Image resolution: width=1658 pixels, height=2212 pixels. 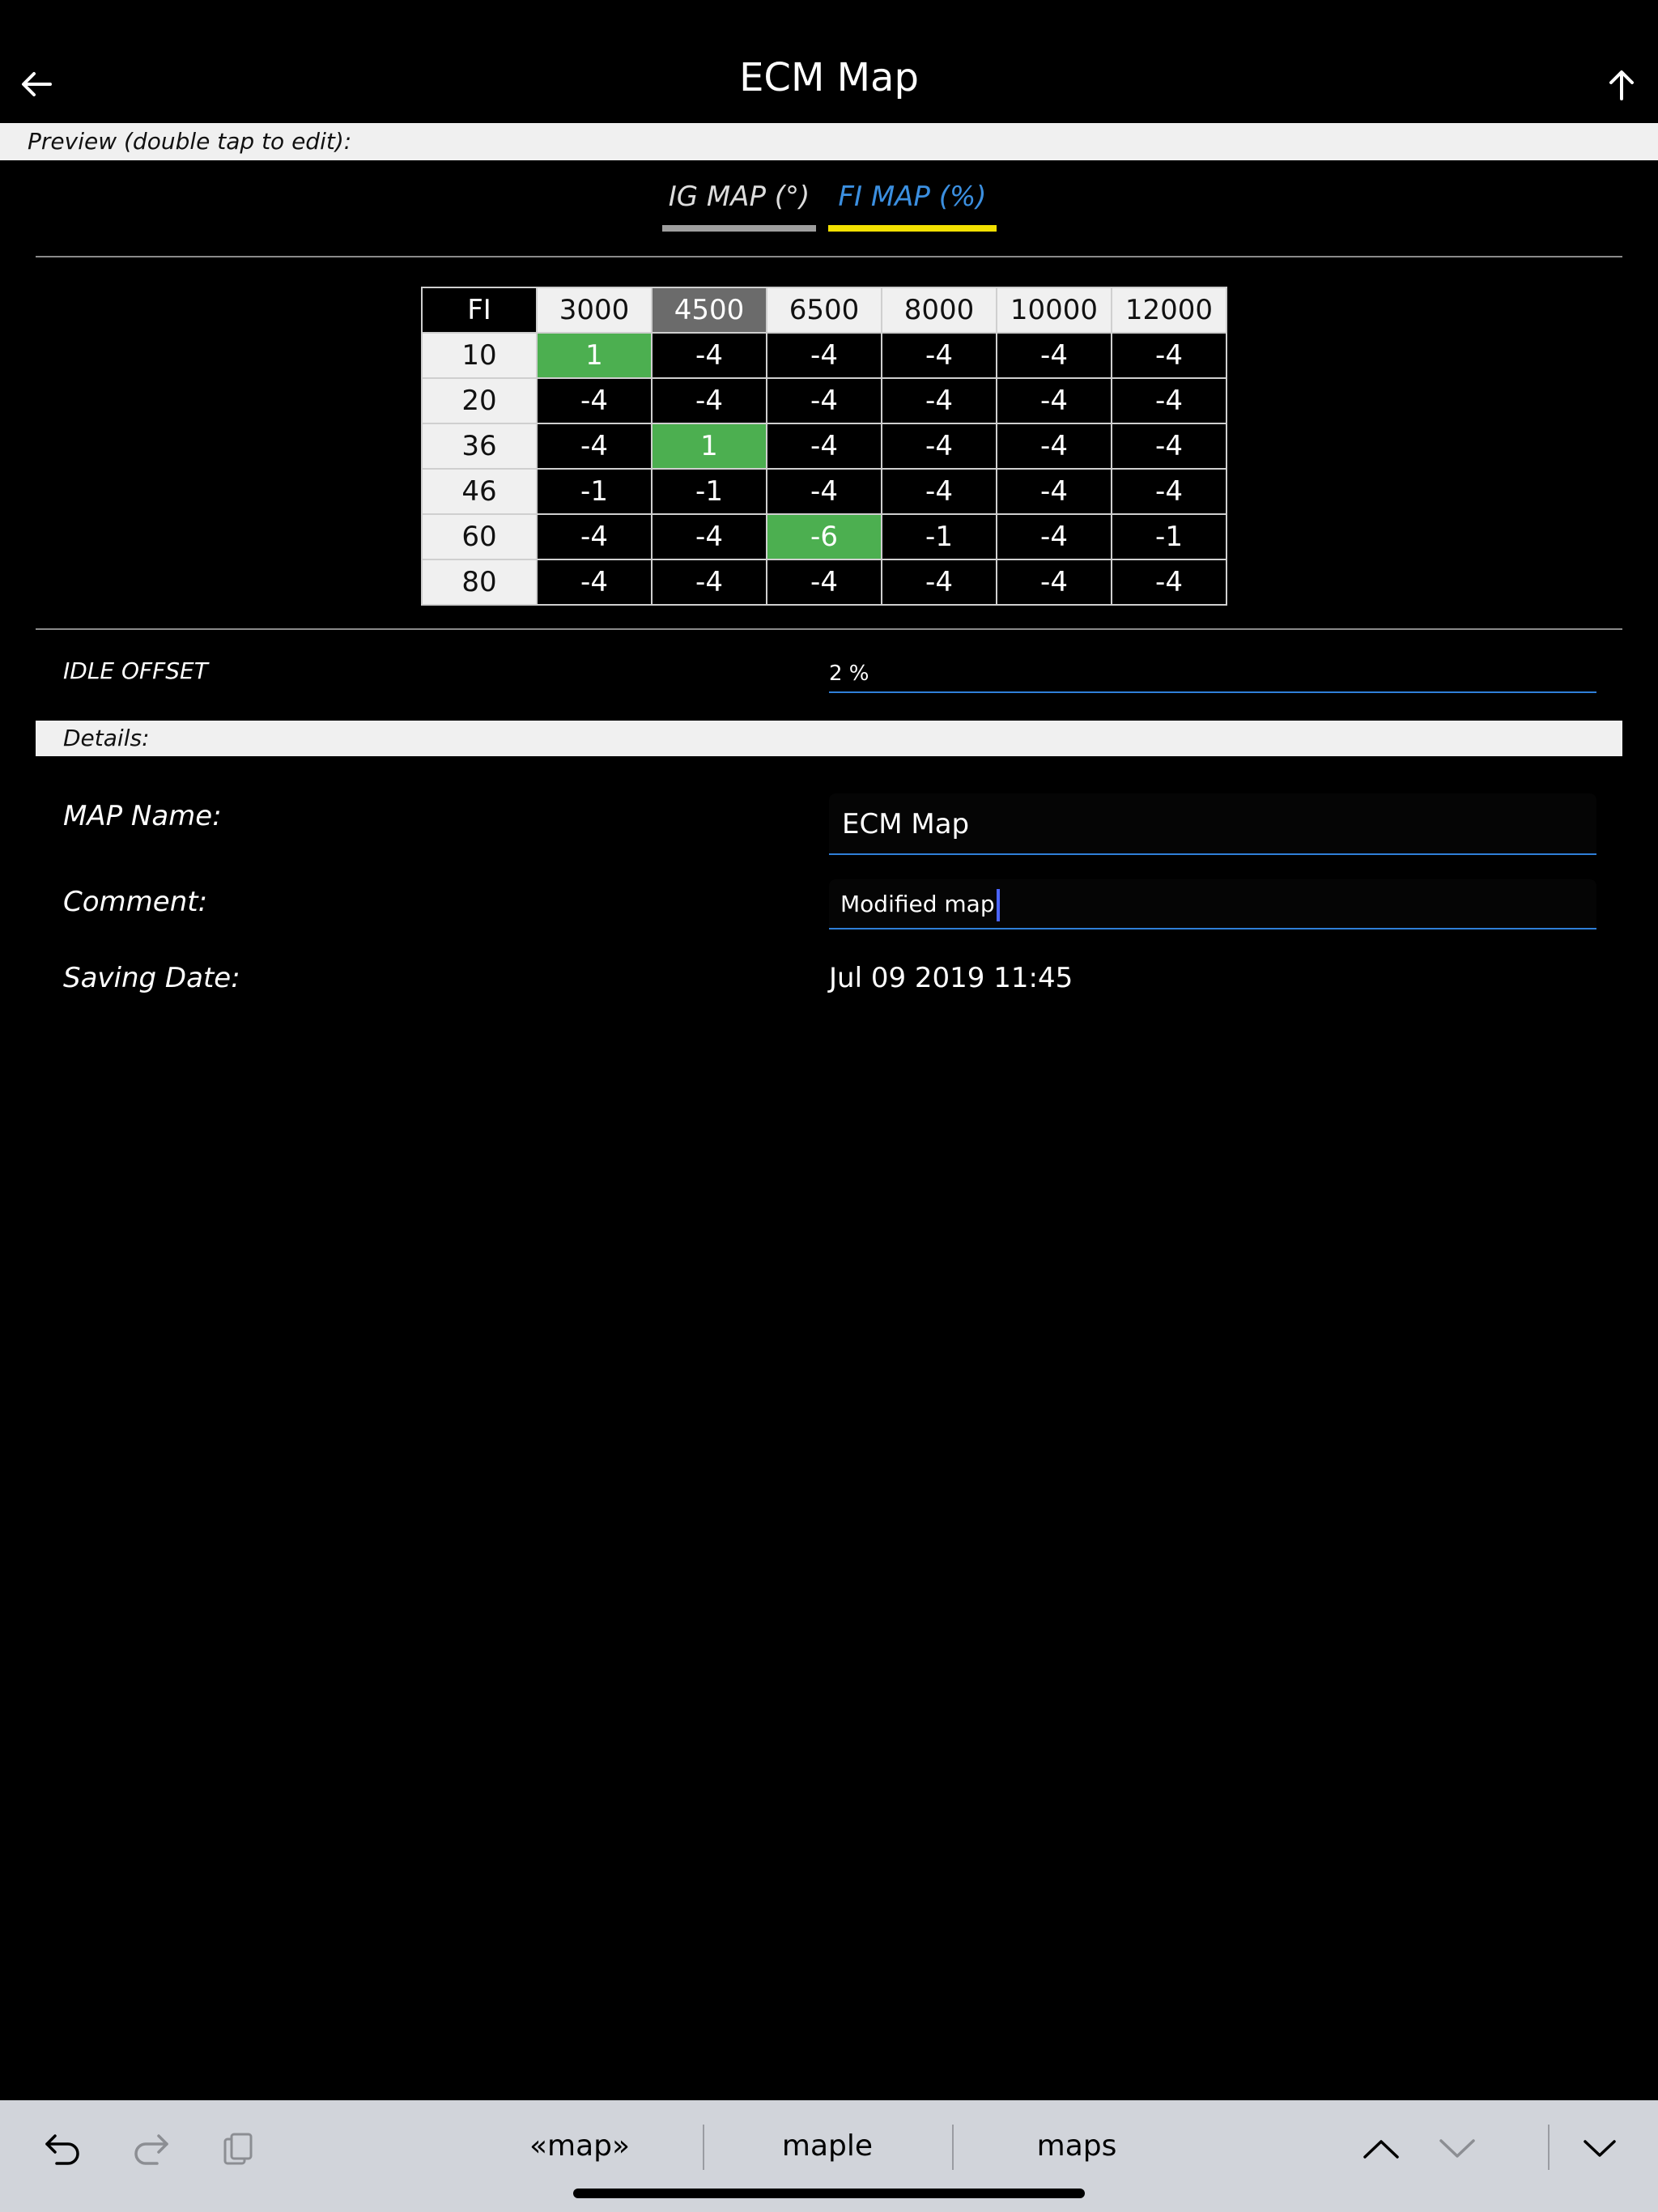 What do you see at coordinates (1599, 2149) in the screenshot?
I see `dismiss-keyboard-icon` at bounding box center [1599, 2149].